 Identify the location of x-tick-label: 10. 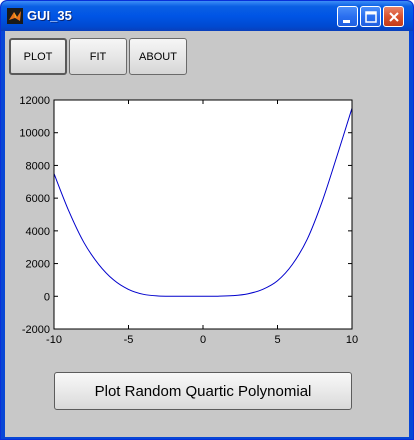
(352, 340).